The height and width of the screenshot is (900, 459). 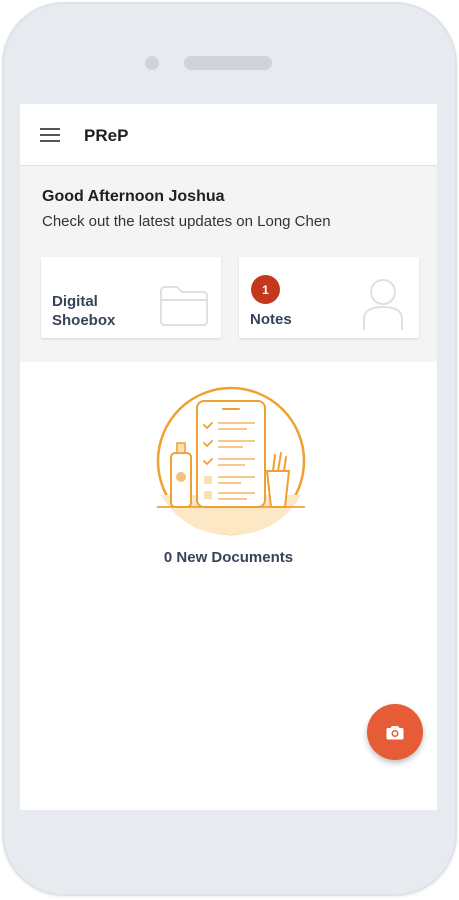 What do you see at coordinates (131, 297) in the screenshot?
I see `digital-shoebox-card: Digital Shoebox` at bounding box center [131, 297].